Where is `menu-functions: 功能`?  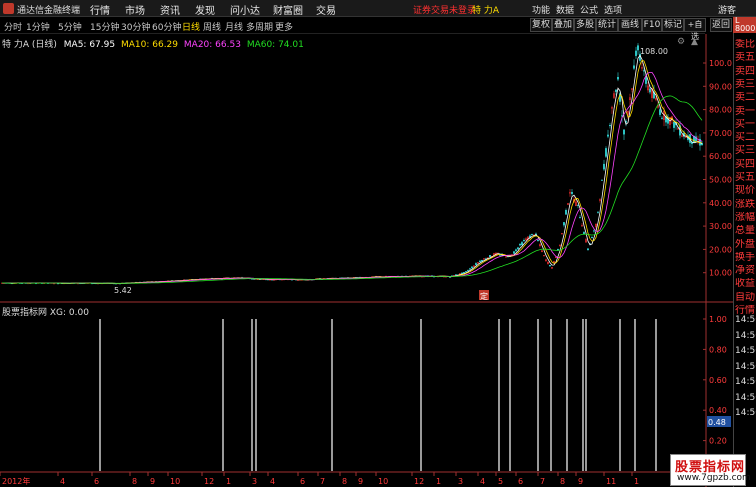
menu-functions: 功能 is located at coordinates (541, 9).